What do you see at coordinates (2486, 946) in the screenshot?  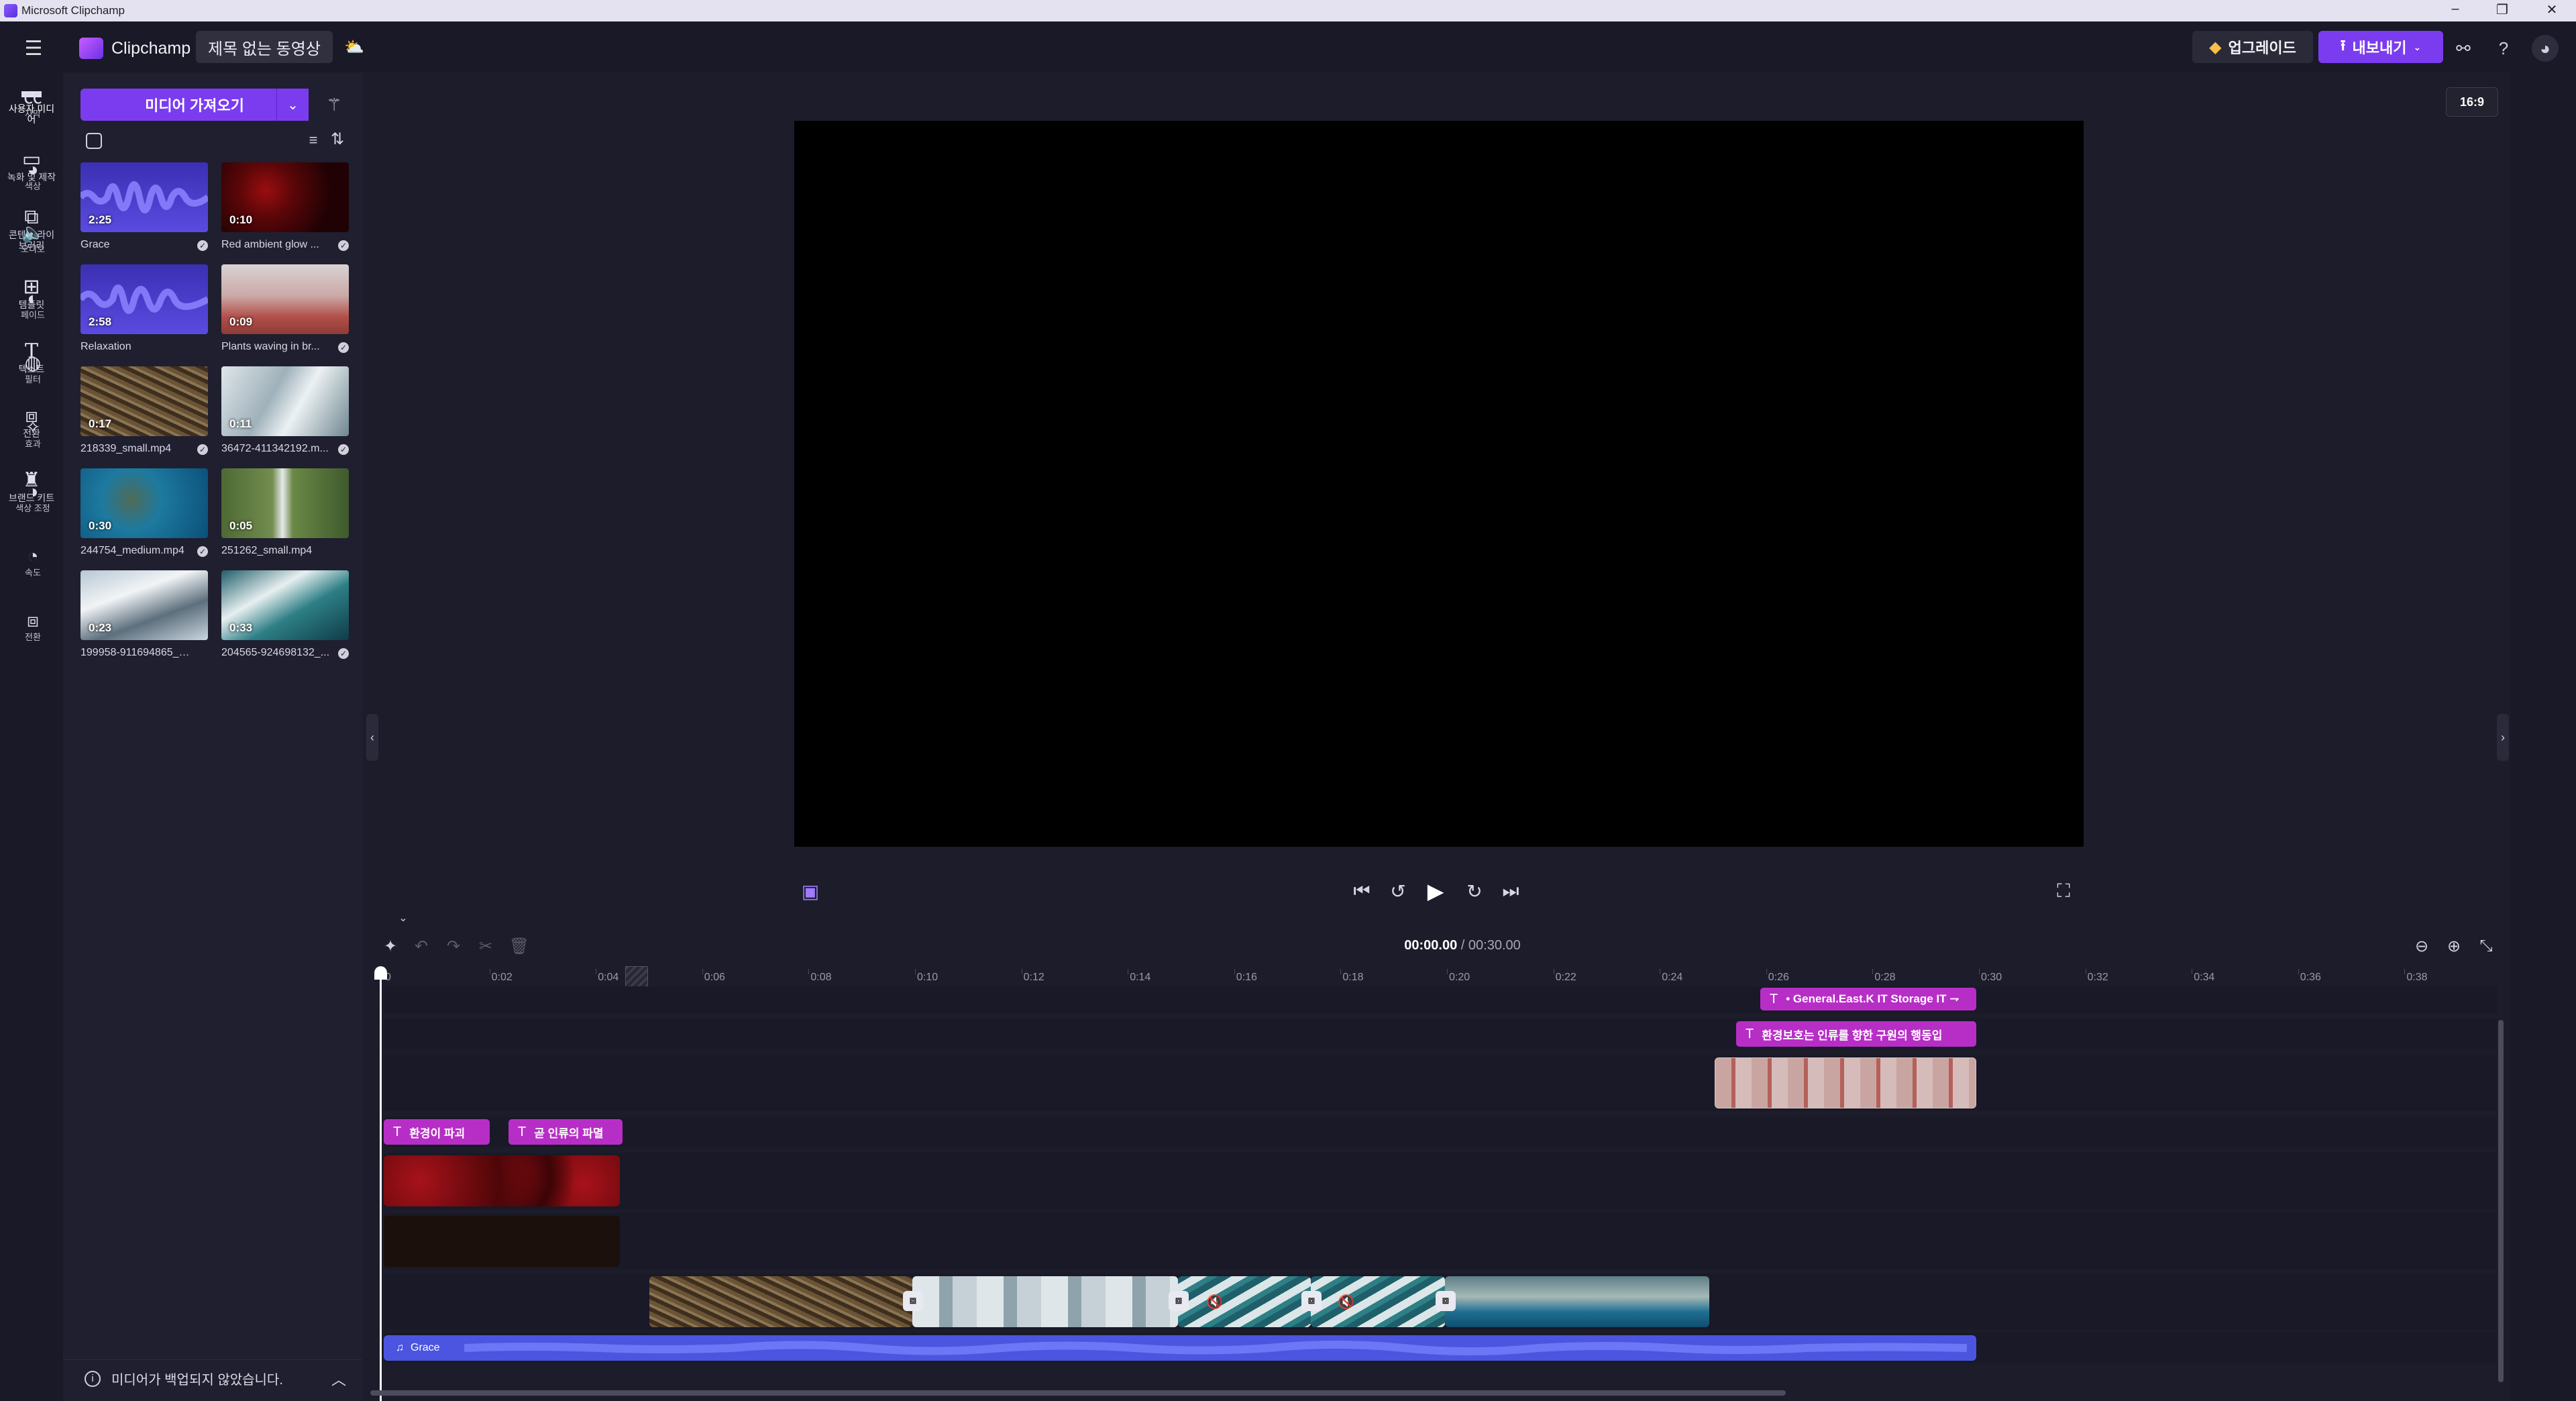 I see `fit-timeline-icon: ⤡` at bounding box center [2486, 946].